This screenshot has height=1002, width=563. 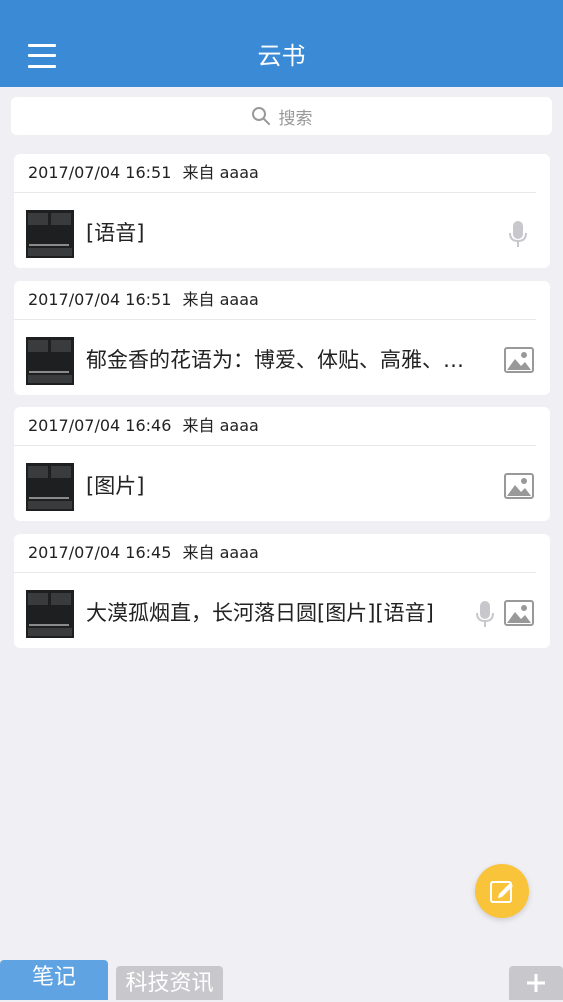 What do you see at coordinates (100, 425) in the screenshot?
I see `note-date: 2017/07/04 16:46` at bounding box center [100, 425].